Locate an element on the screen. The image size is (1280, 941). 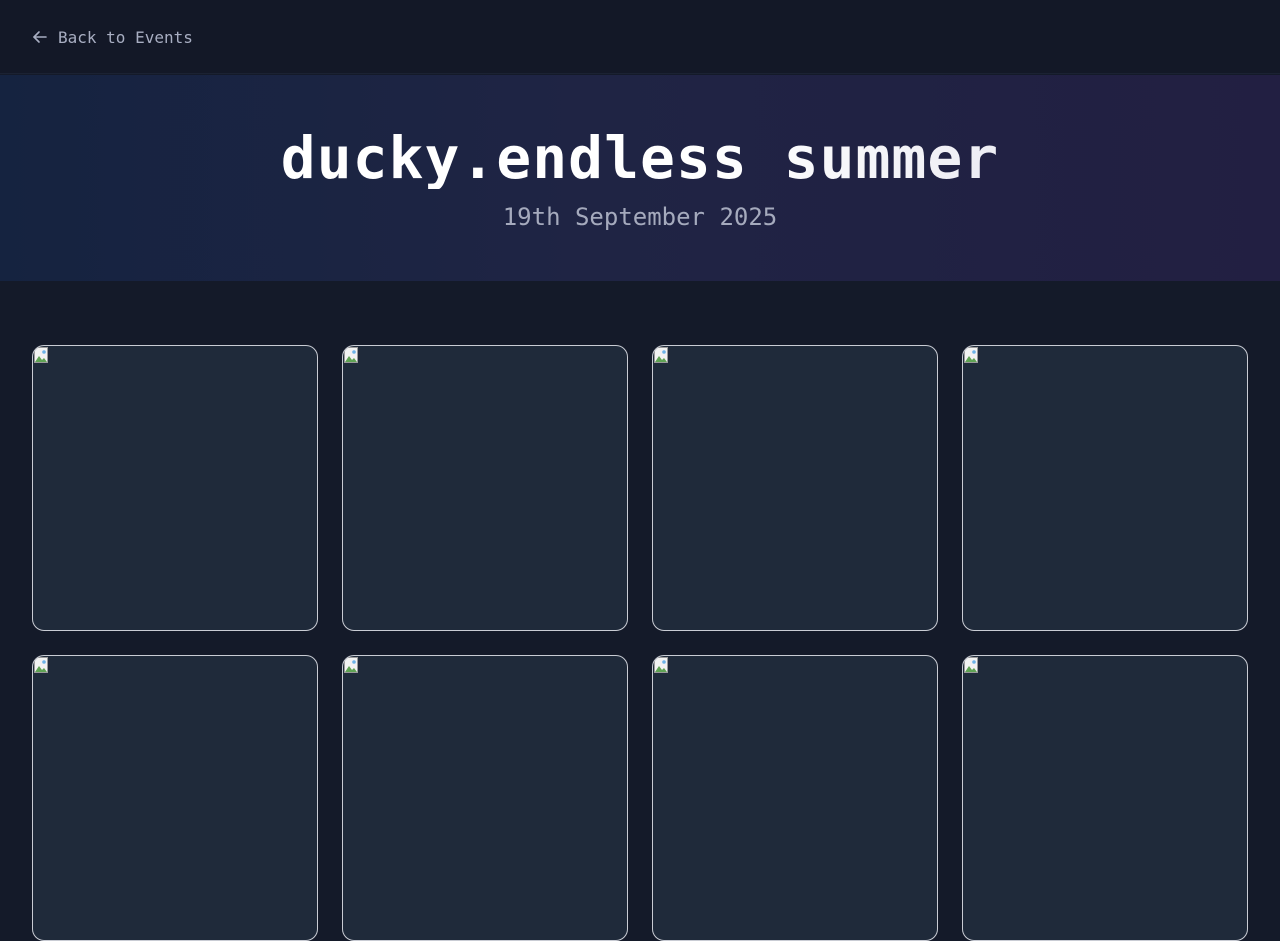
top-bar: Back to Events is located at coordinates (640, 37).